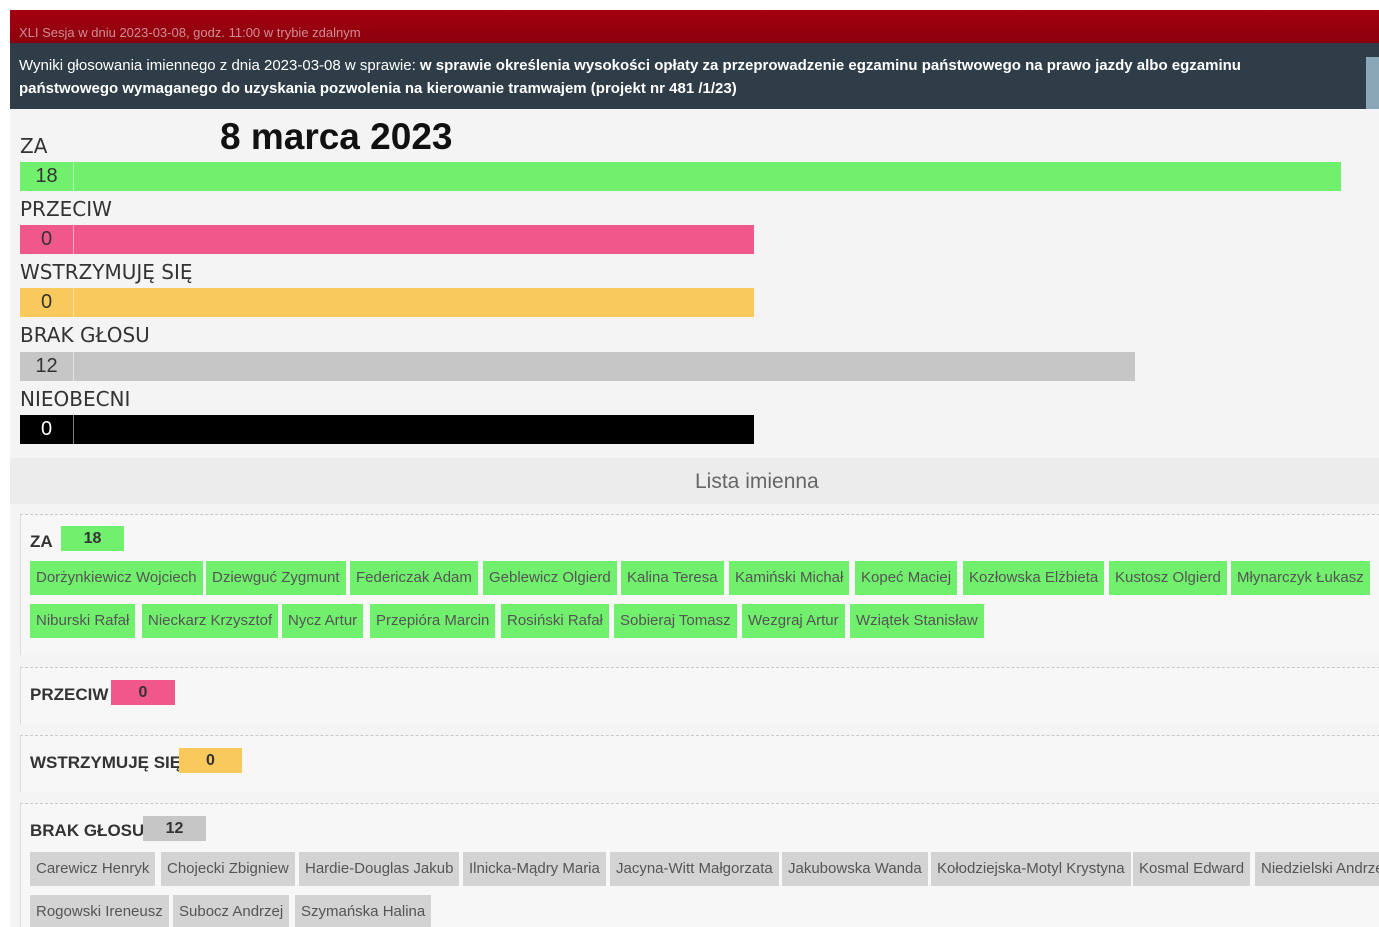 The height and width of the screenshot is (927, 1379). What do you see at coordinates (534, 869) in the screenshot?
I see `voter-chip: Ilnicka-Mądry Maria` at bounding box center [534, 869].